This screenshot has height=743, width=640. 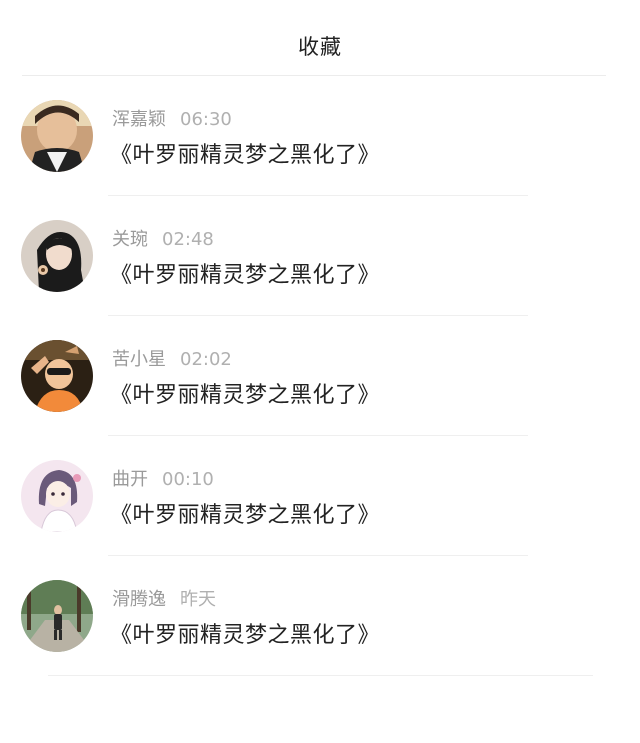 I want to click on username: 曲开, so click(x=130, y=479).